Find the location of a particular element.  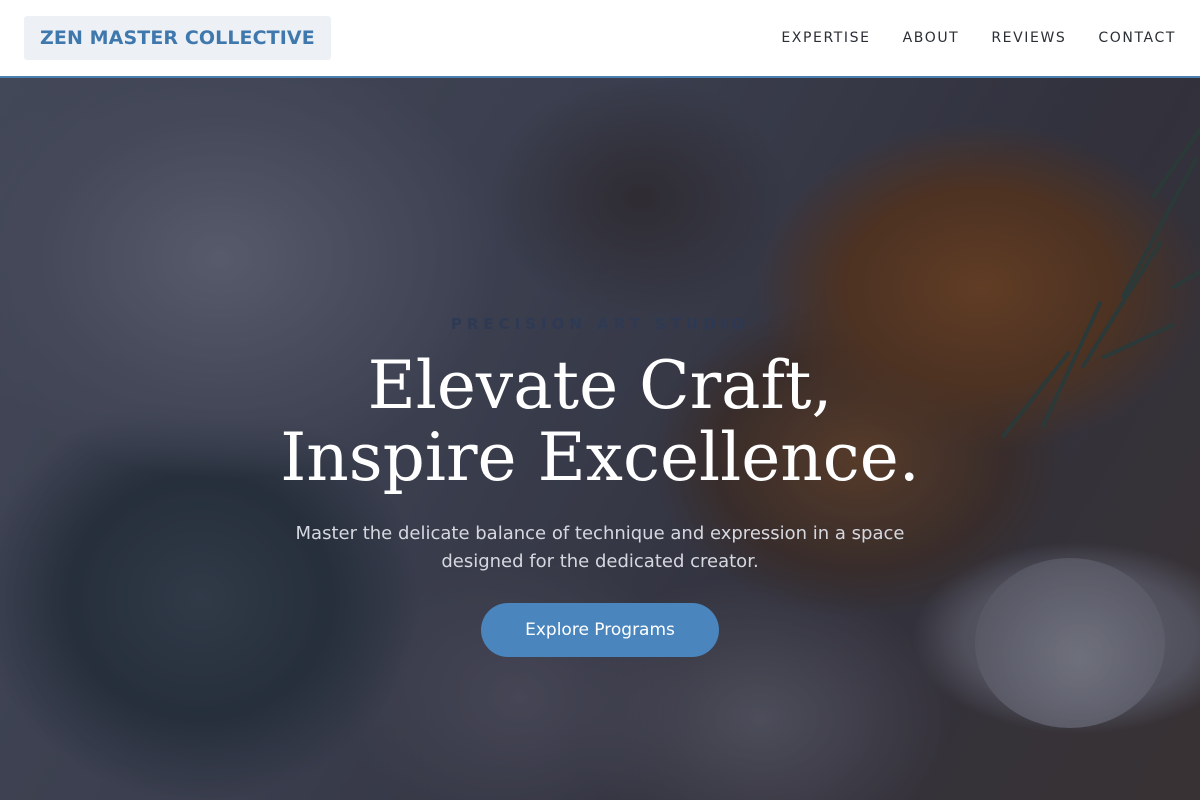

hero-headline-line-1: Elevate Craft, is located at coordinates (600, 385).